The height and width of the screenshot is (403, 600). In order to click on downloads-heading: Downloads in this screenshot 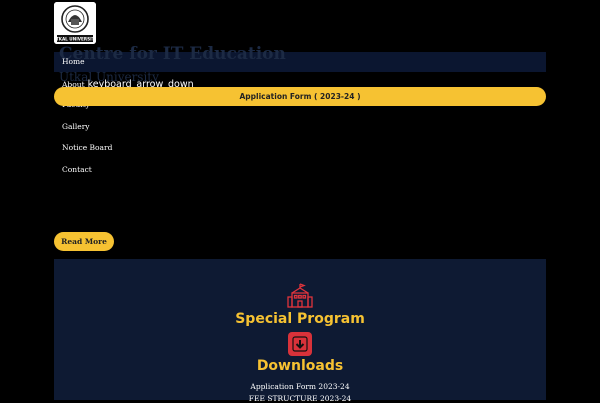, I will do `click(300, 366)`.